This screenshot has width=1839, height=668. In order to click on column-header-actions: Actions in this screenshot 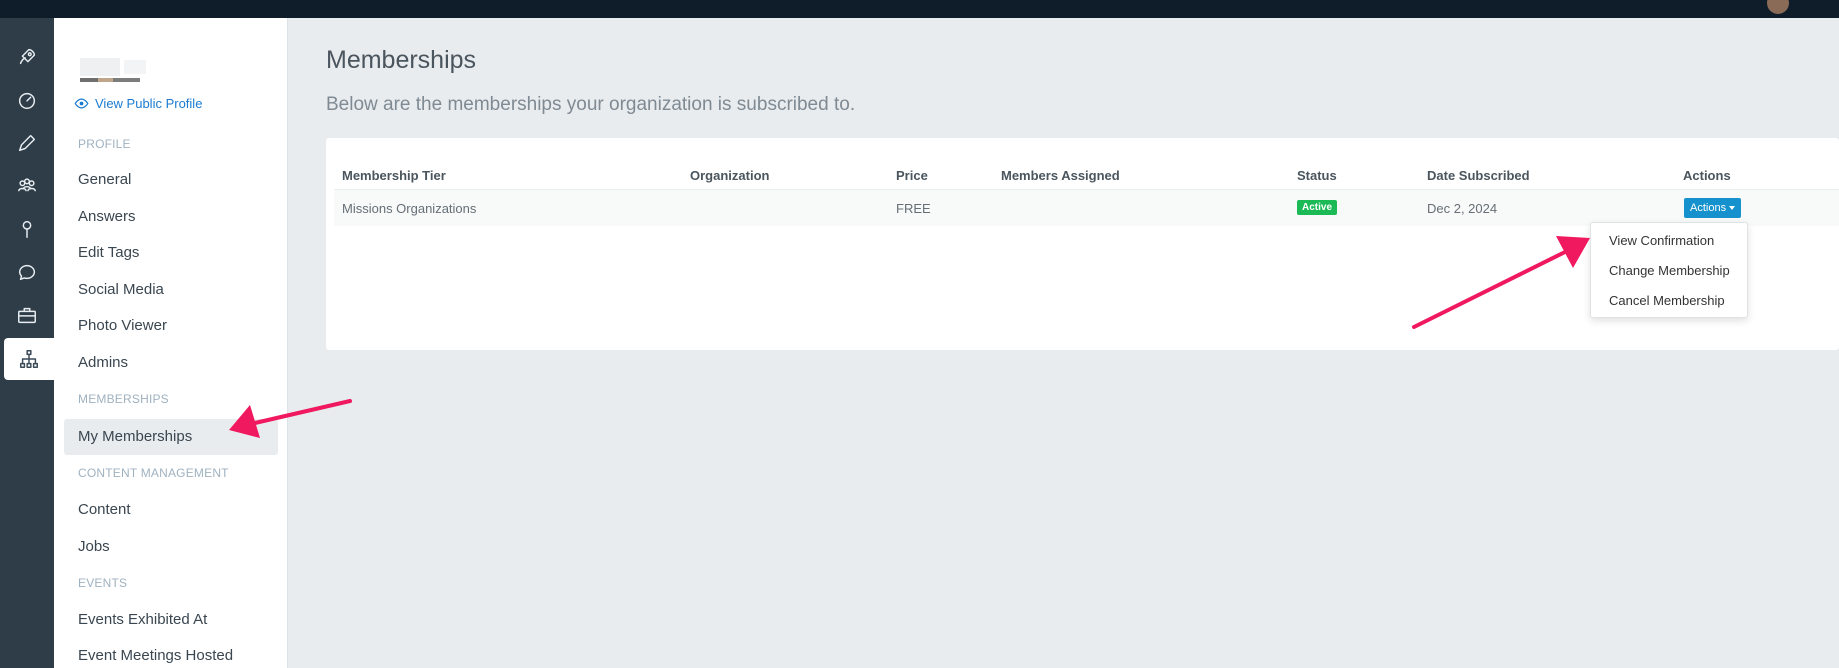, I will do `click(1707, 175)`.